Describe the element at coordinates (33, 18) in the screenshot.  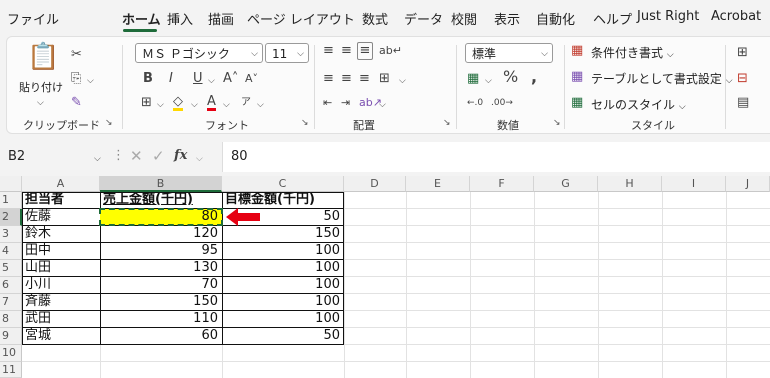
I see `menu-file: ファイル` at that location.